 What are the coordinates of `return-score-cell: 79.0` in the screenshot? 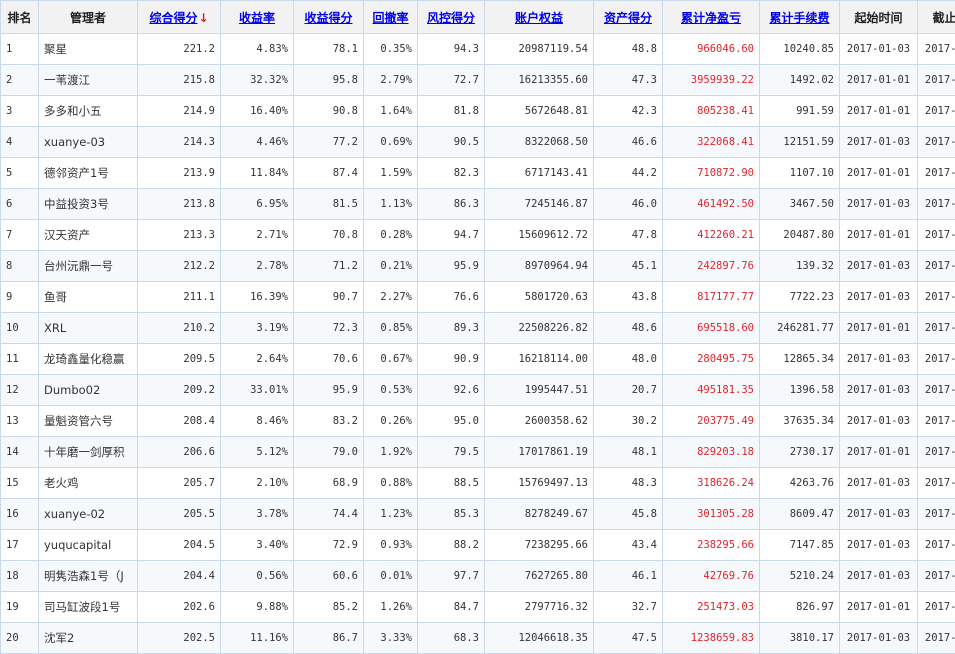 It's located at (329, 452).